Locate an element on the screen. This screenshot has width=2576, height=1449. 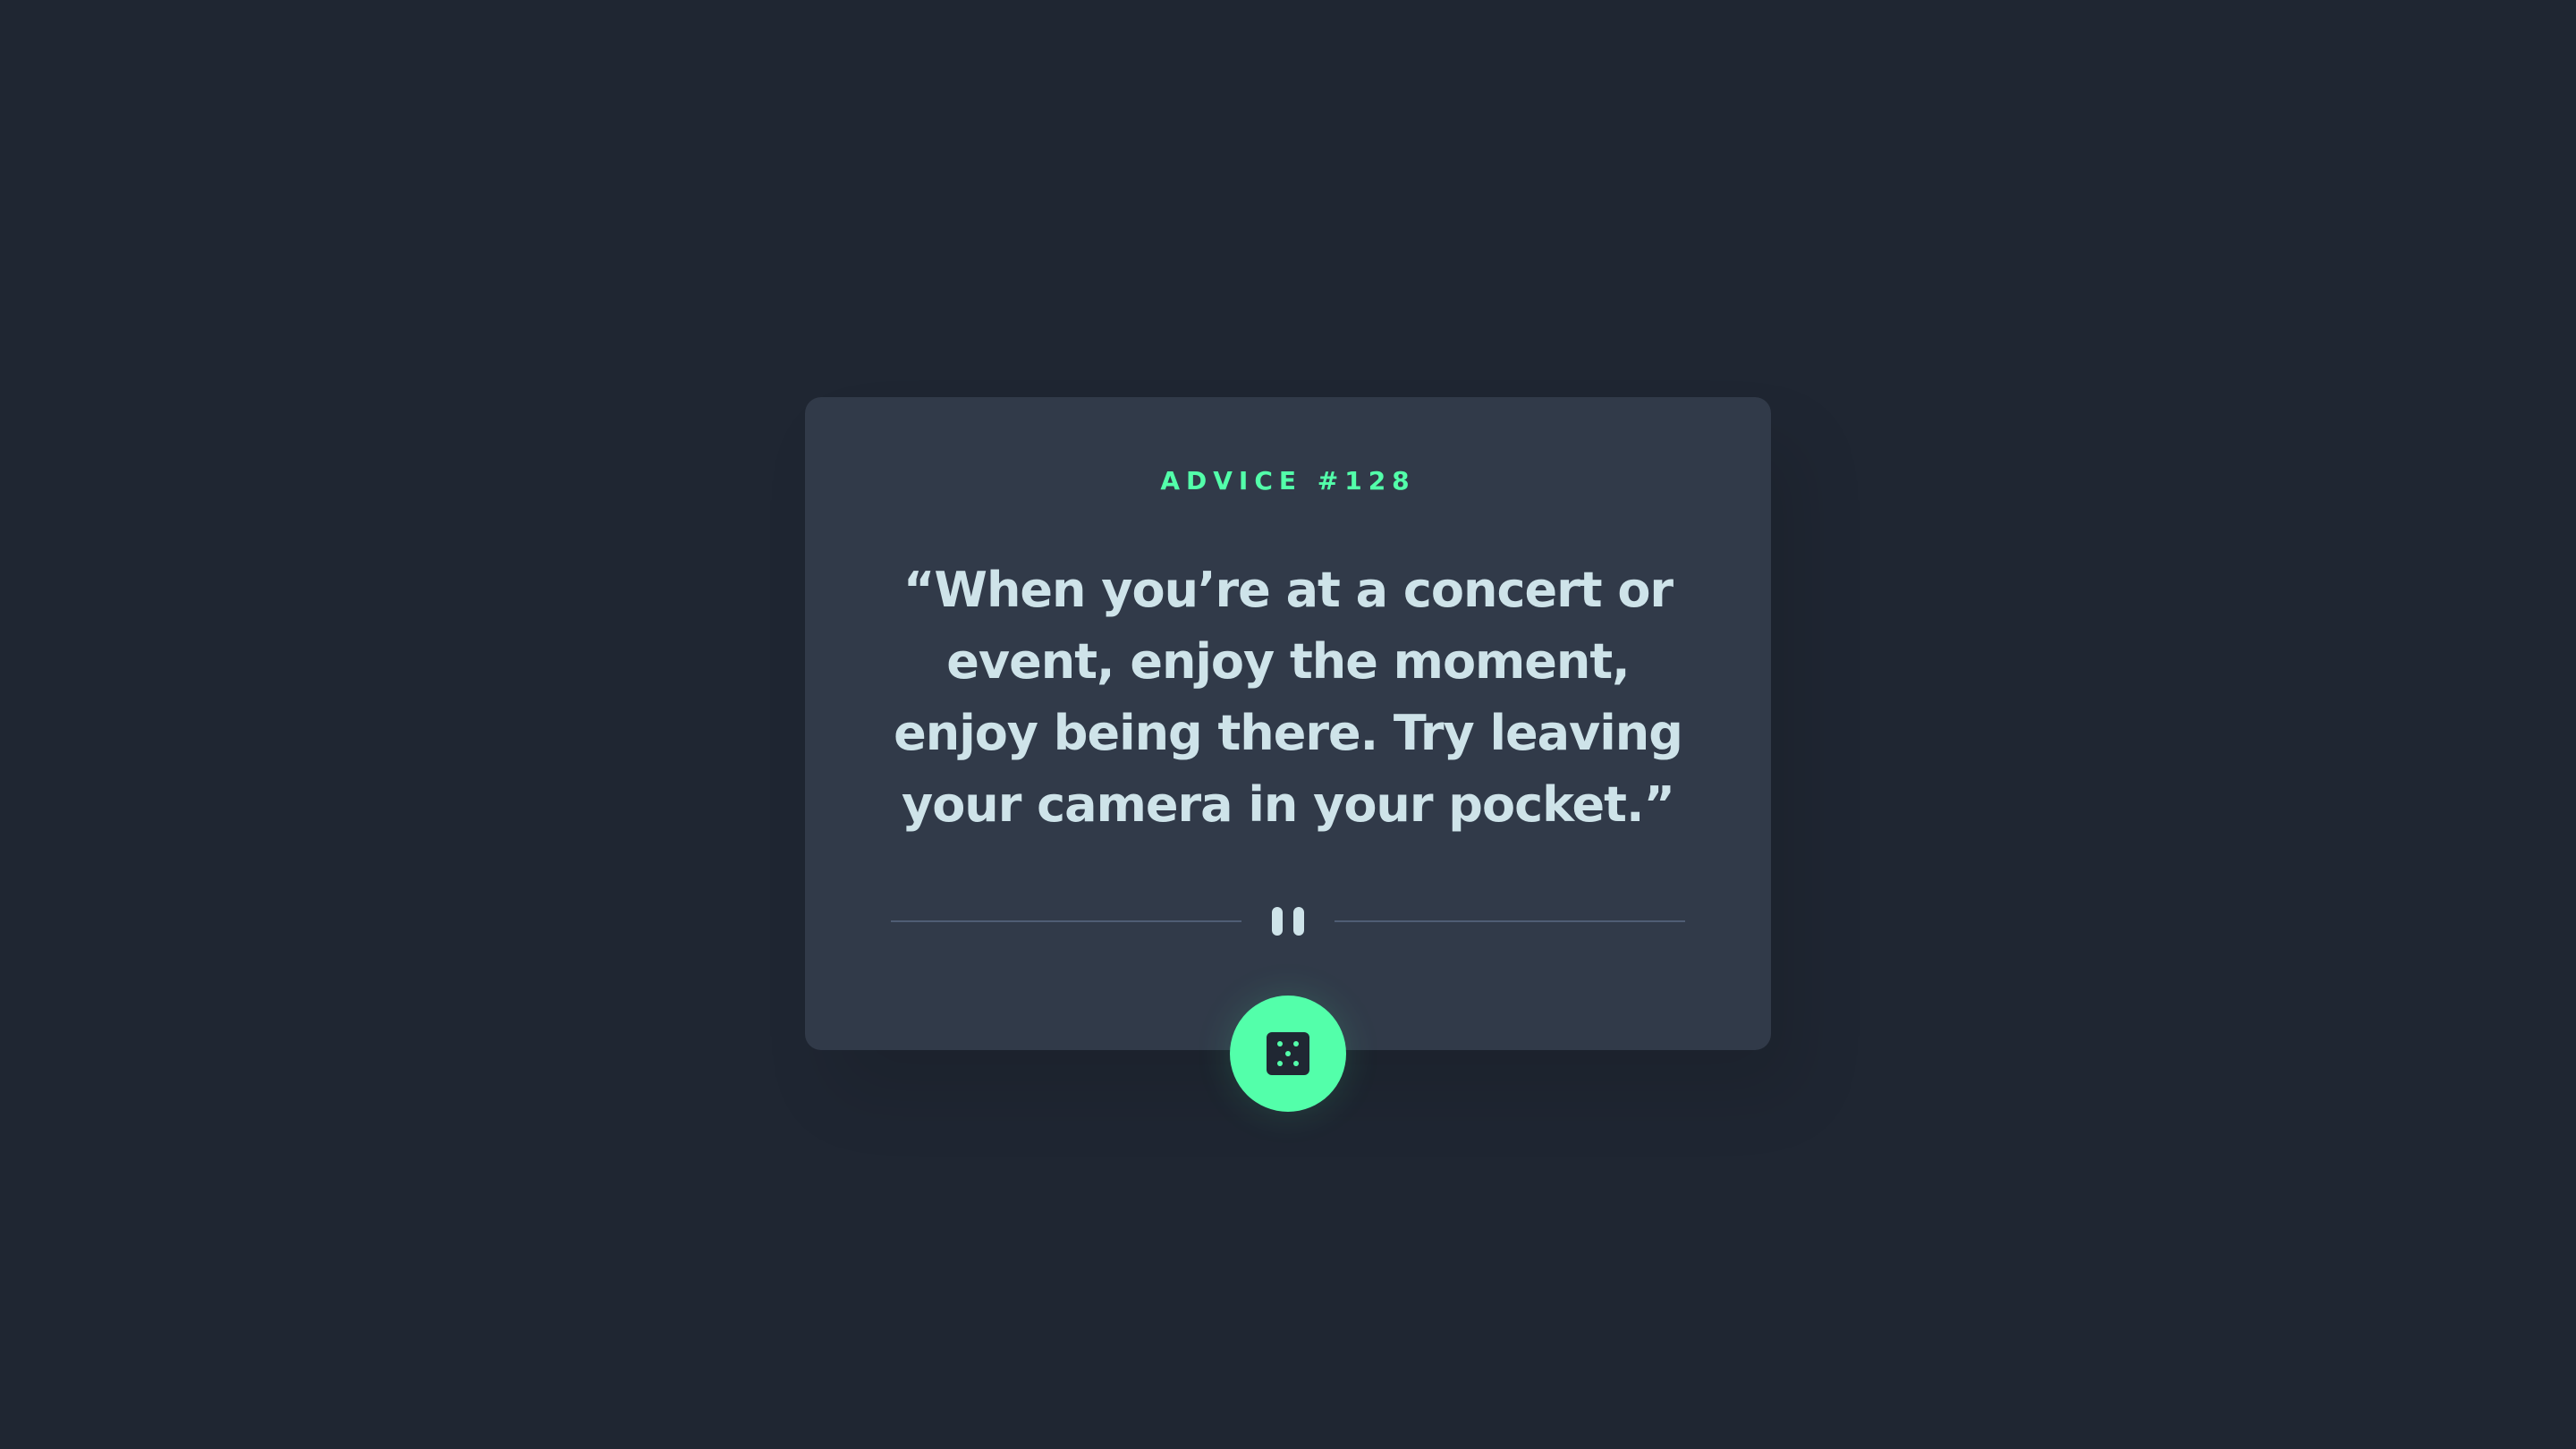
divider is located at coordinates (1288, 921).